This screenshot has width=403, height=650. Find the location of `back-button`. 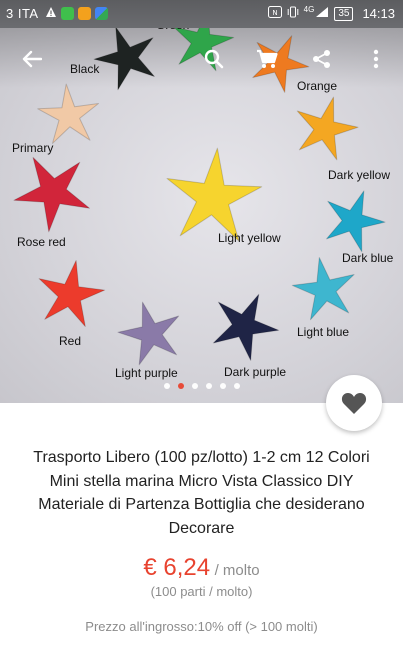

back-button is located at coordinates (32, 59).